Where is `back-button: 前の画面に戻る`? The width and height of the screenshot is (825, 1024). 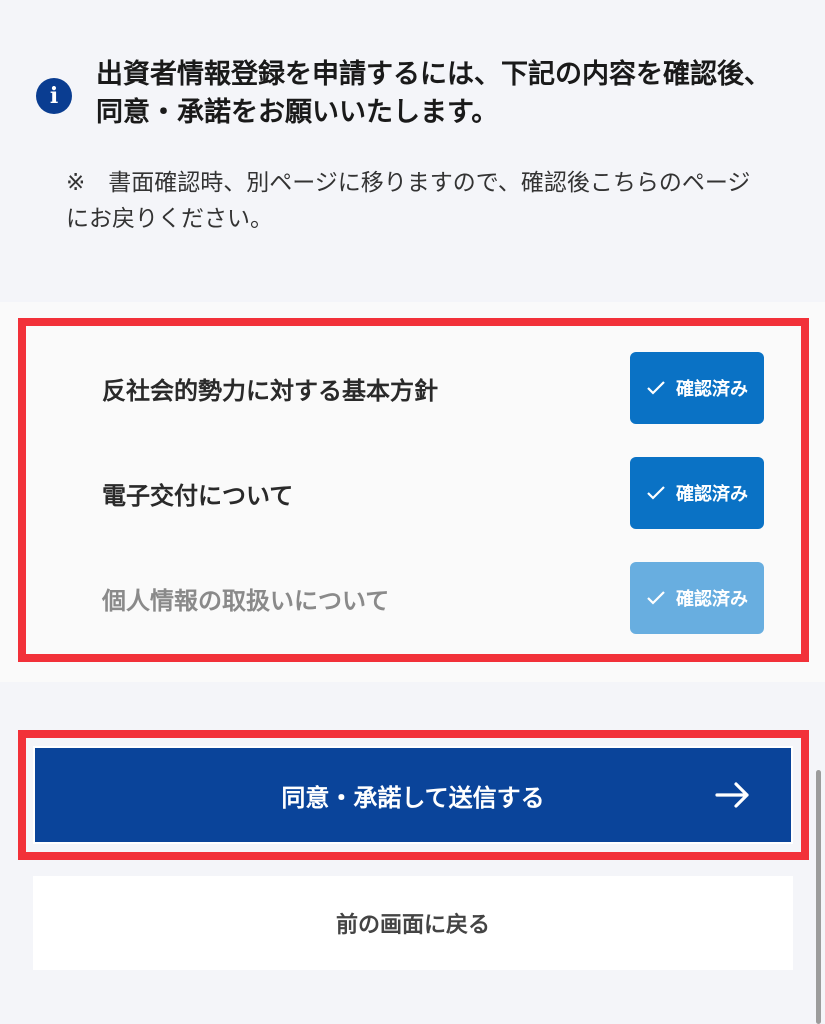
back-button: 前の画面に戻る is located at coordinates (413, 923).